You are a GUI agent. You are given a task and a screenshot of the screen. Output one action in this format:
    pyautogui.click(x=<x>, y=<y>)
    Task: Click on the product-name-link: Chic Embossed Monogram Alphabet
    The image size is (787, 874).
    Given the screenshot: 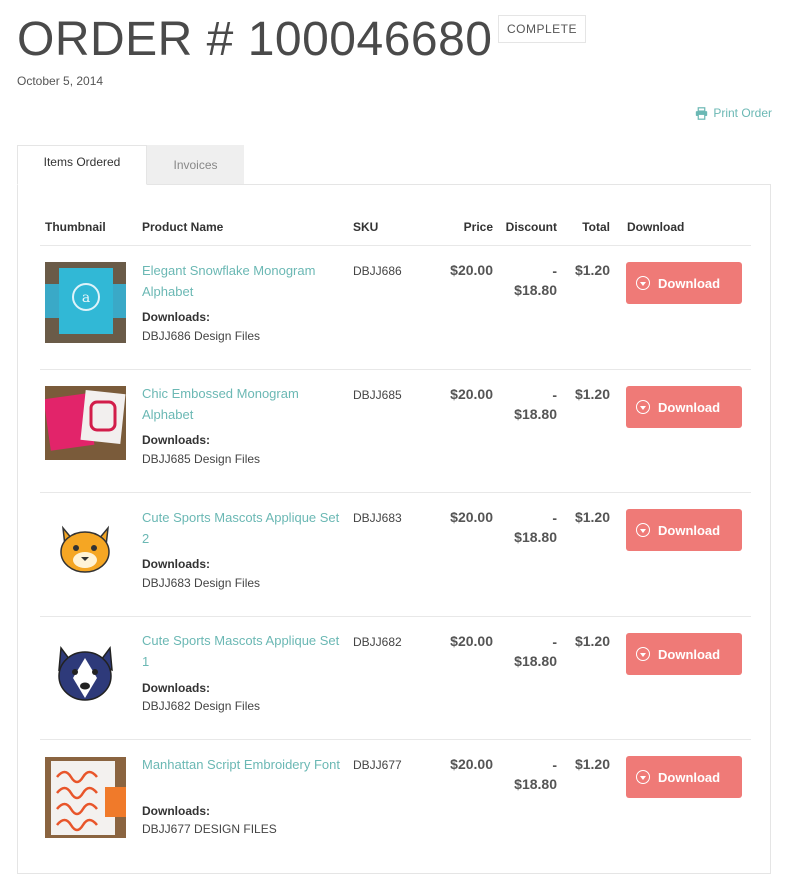 What is the action you would take?
    pyautogui.click(x=242, y=404)
    